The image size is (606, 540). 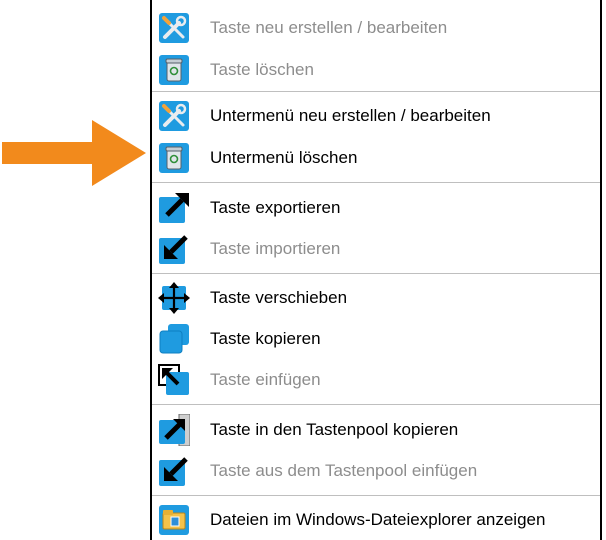 What do you see at coordinates (265, 338) in the screenshot?
I see `menu-item-label: Taste kopieren` at bounding box center [265, 338].